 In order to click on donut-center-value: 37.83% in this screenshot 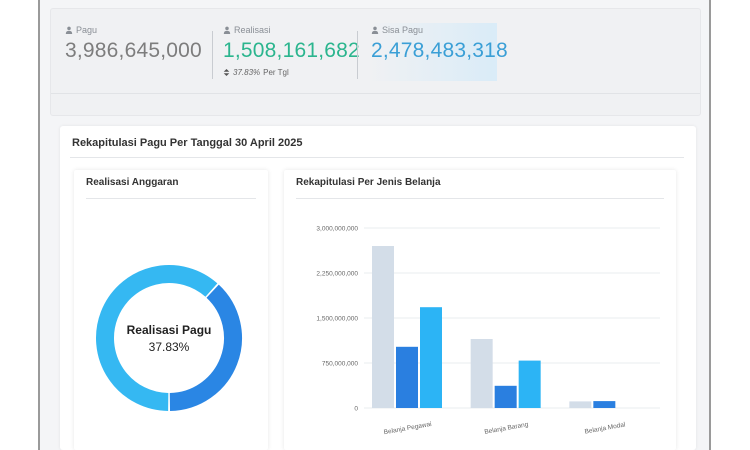, I will do `click(169, 346)`.